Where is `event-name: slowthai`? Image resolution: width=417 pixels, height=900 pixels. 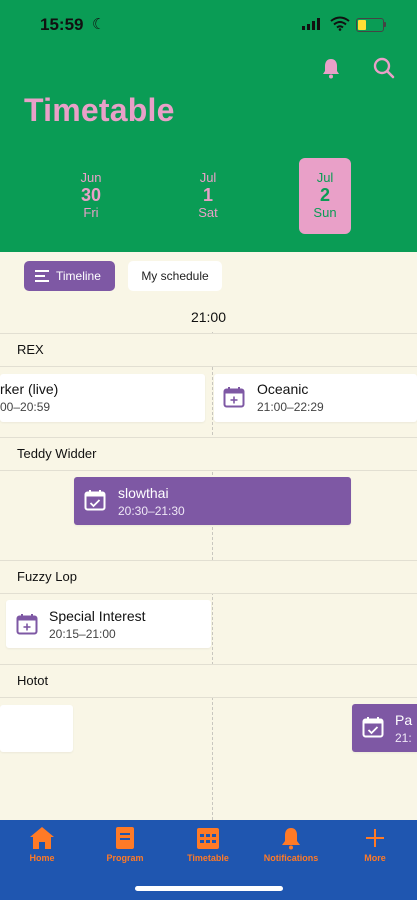 event-name: slowthai is located at coordinates (143, 493).